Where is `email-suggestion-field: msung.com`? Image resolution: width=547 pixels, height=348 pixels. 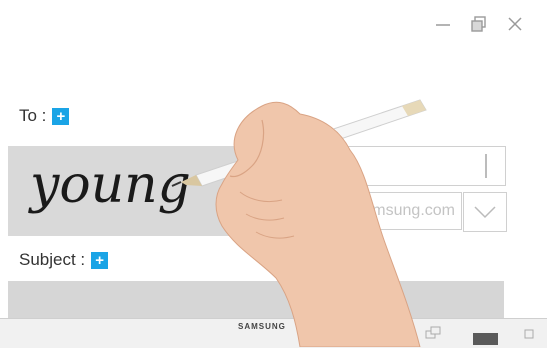 email-suggestion-field: msung.com is located at coordinates (385, 211).